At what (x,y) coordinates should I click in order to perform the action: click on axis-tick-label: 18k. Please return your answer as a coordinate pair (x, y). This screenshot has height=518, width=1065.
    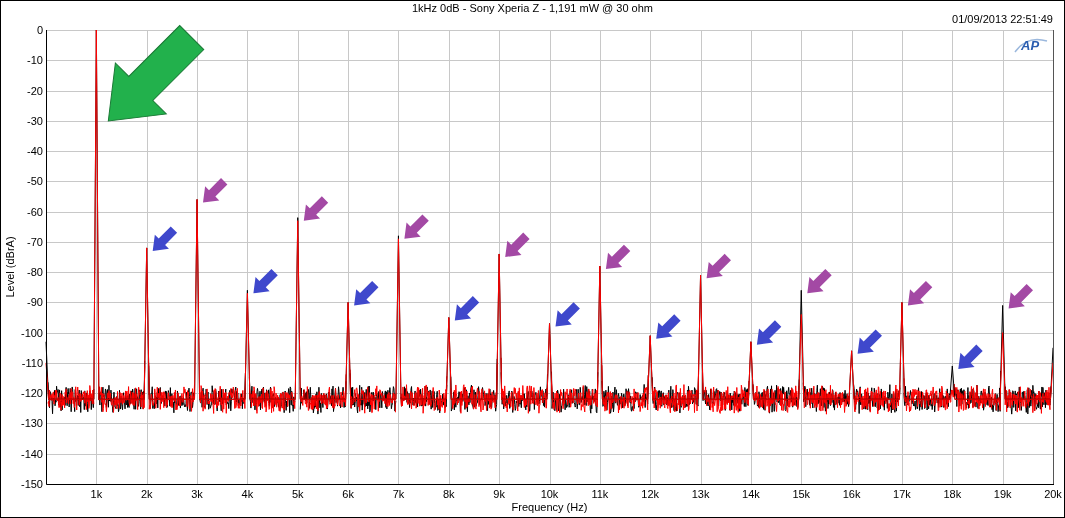
    Looking at the image, I should click on (952, 494).